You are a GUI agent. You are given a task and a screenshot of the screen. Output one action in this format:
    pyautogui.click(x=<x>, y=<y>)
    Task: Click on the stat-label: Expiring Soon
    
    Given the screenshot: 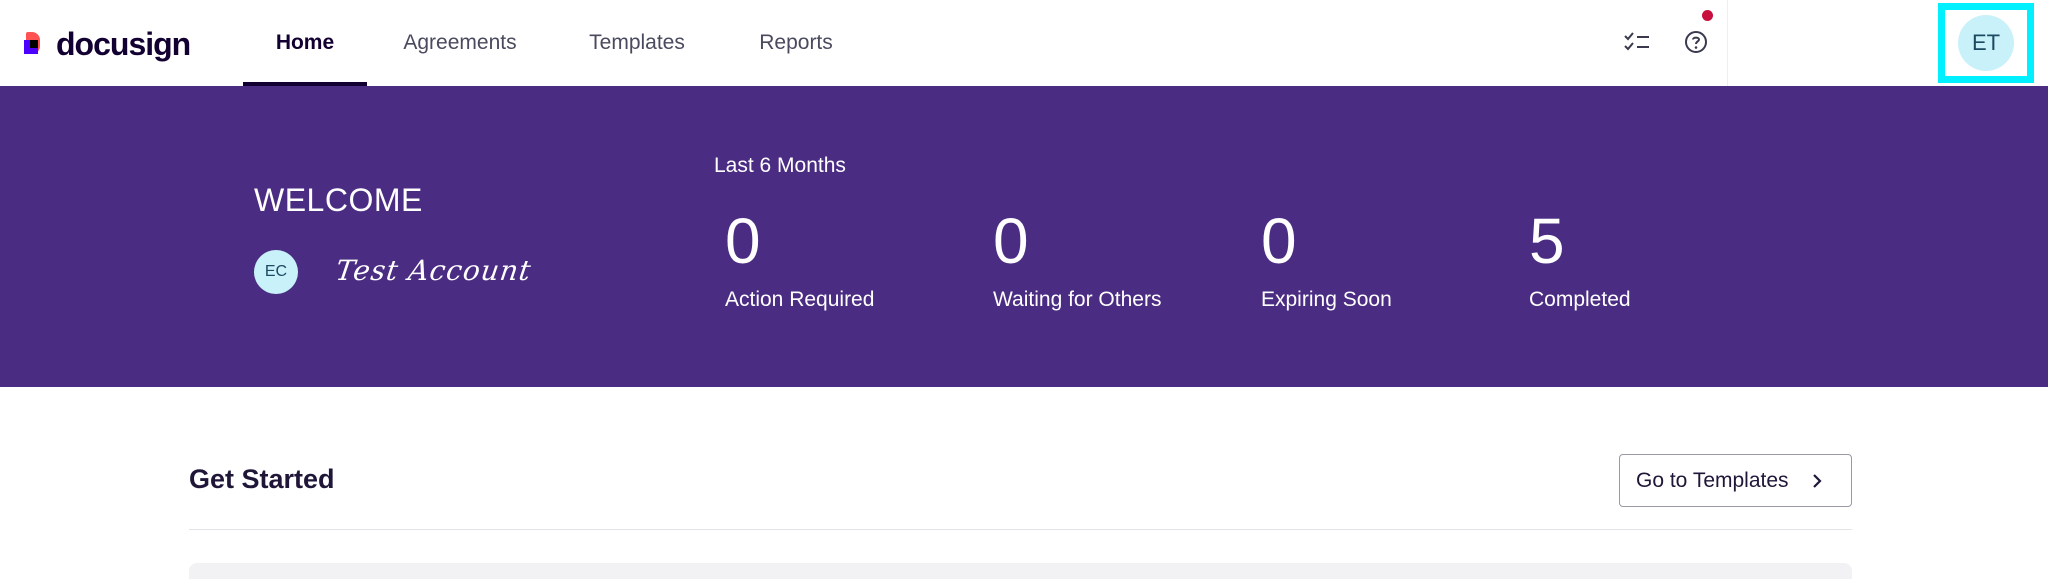 What is the action you would take?
    pyautogui.click(x=1326, y=299)
    